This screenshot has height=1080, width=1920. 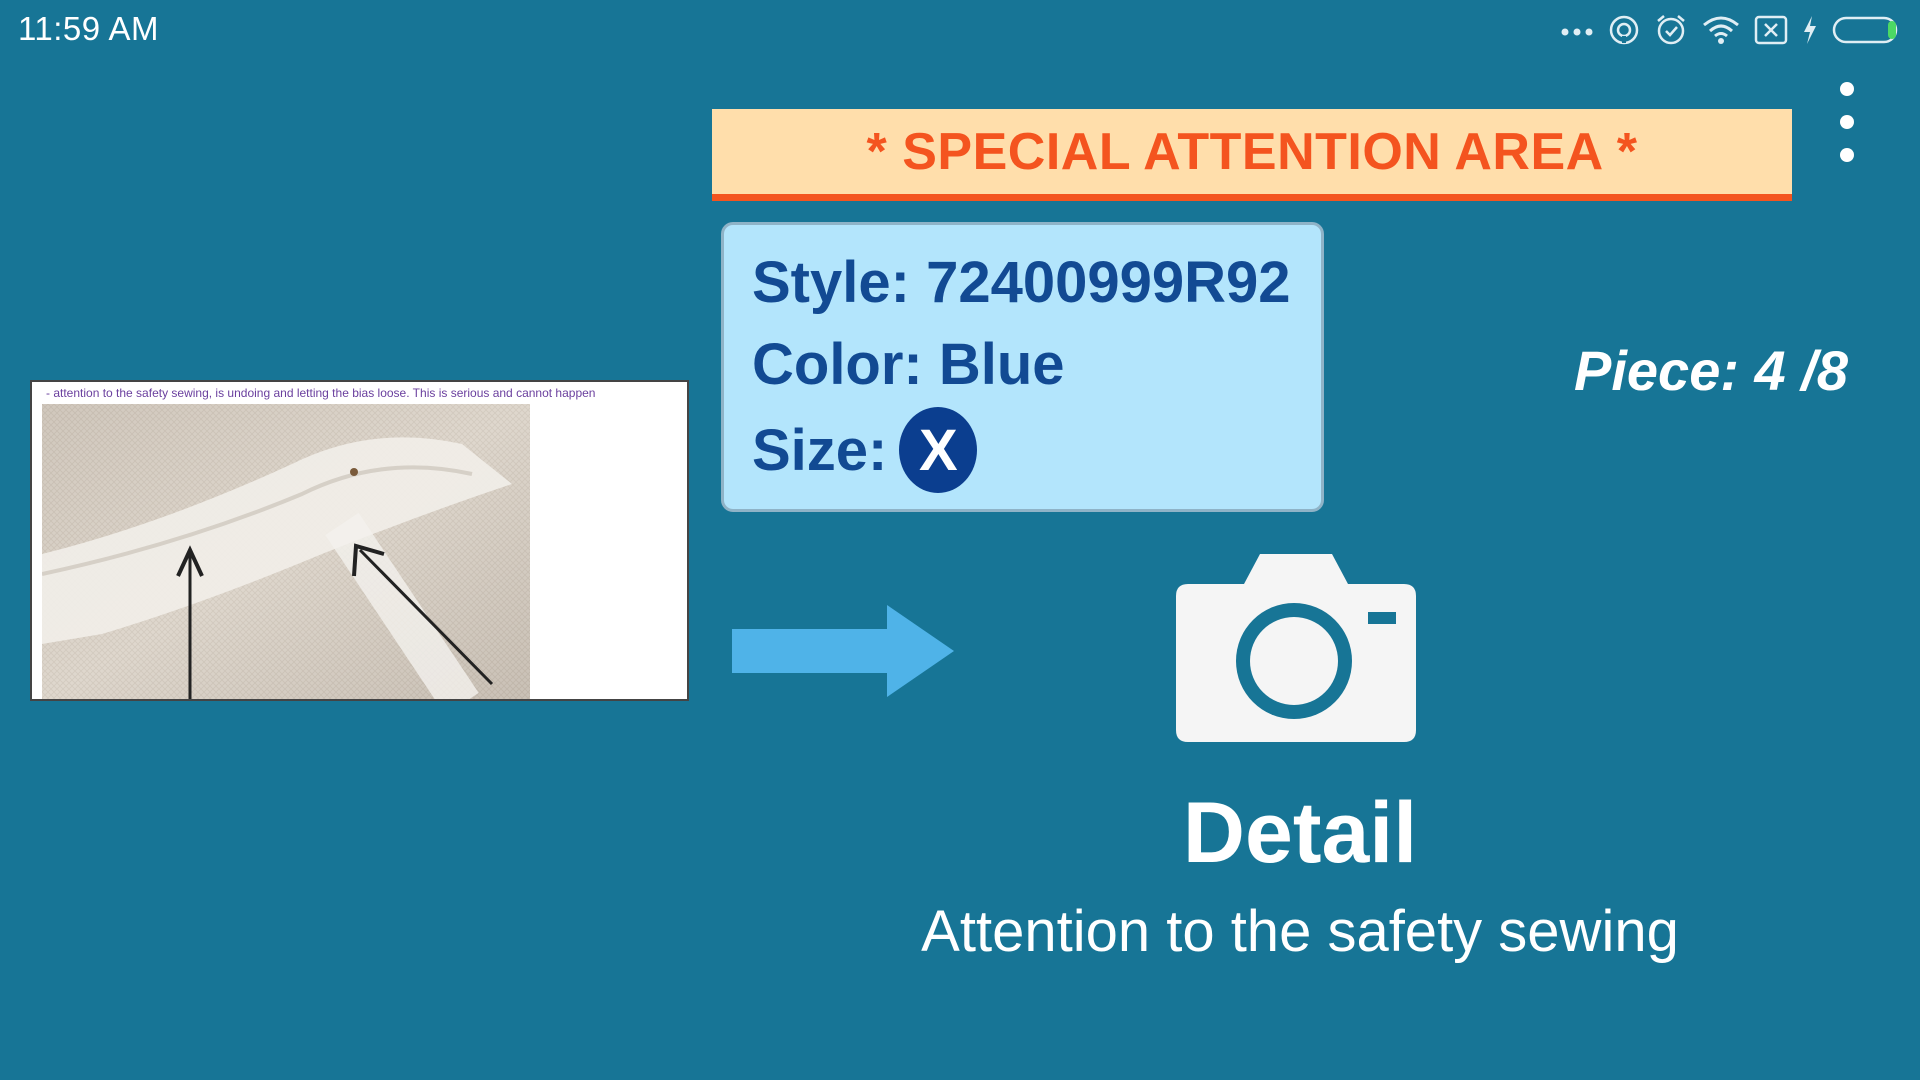 I want to click on battery-icon, so click(x=1865, y=30).